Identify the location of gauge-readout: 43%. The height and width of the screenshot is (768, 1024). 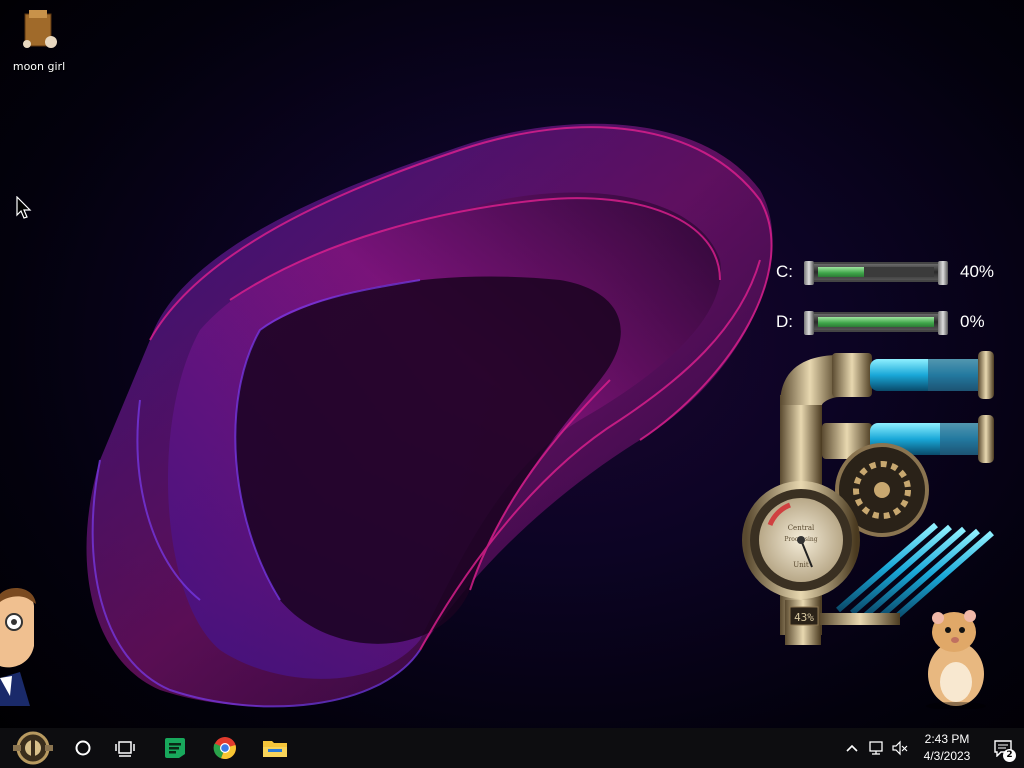
(804, 617).